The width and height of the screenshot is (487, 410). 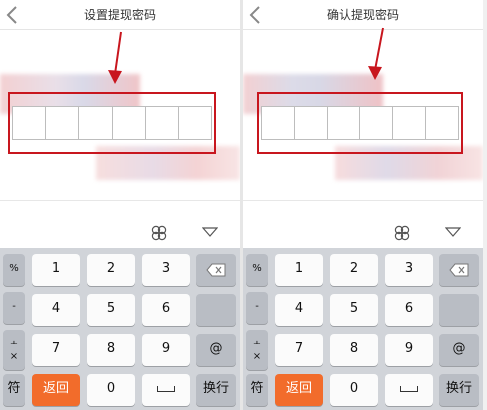 I want to click on nav-bar: 确认提现密码, so click(x=363, y=15).